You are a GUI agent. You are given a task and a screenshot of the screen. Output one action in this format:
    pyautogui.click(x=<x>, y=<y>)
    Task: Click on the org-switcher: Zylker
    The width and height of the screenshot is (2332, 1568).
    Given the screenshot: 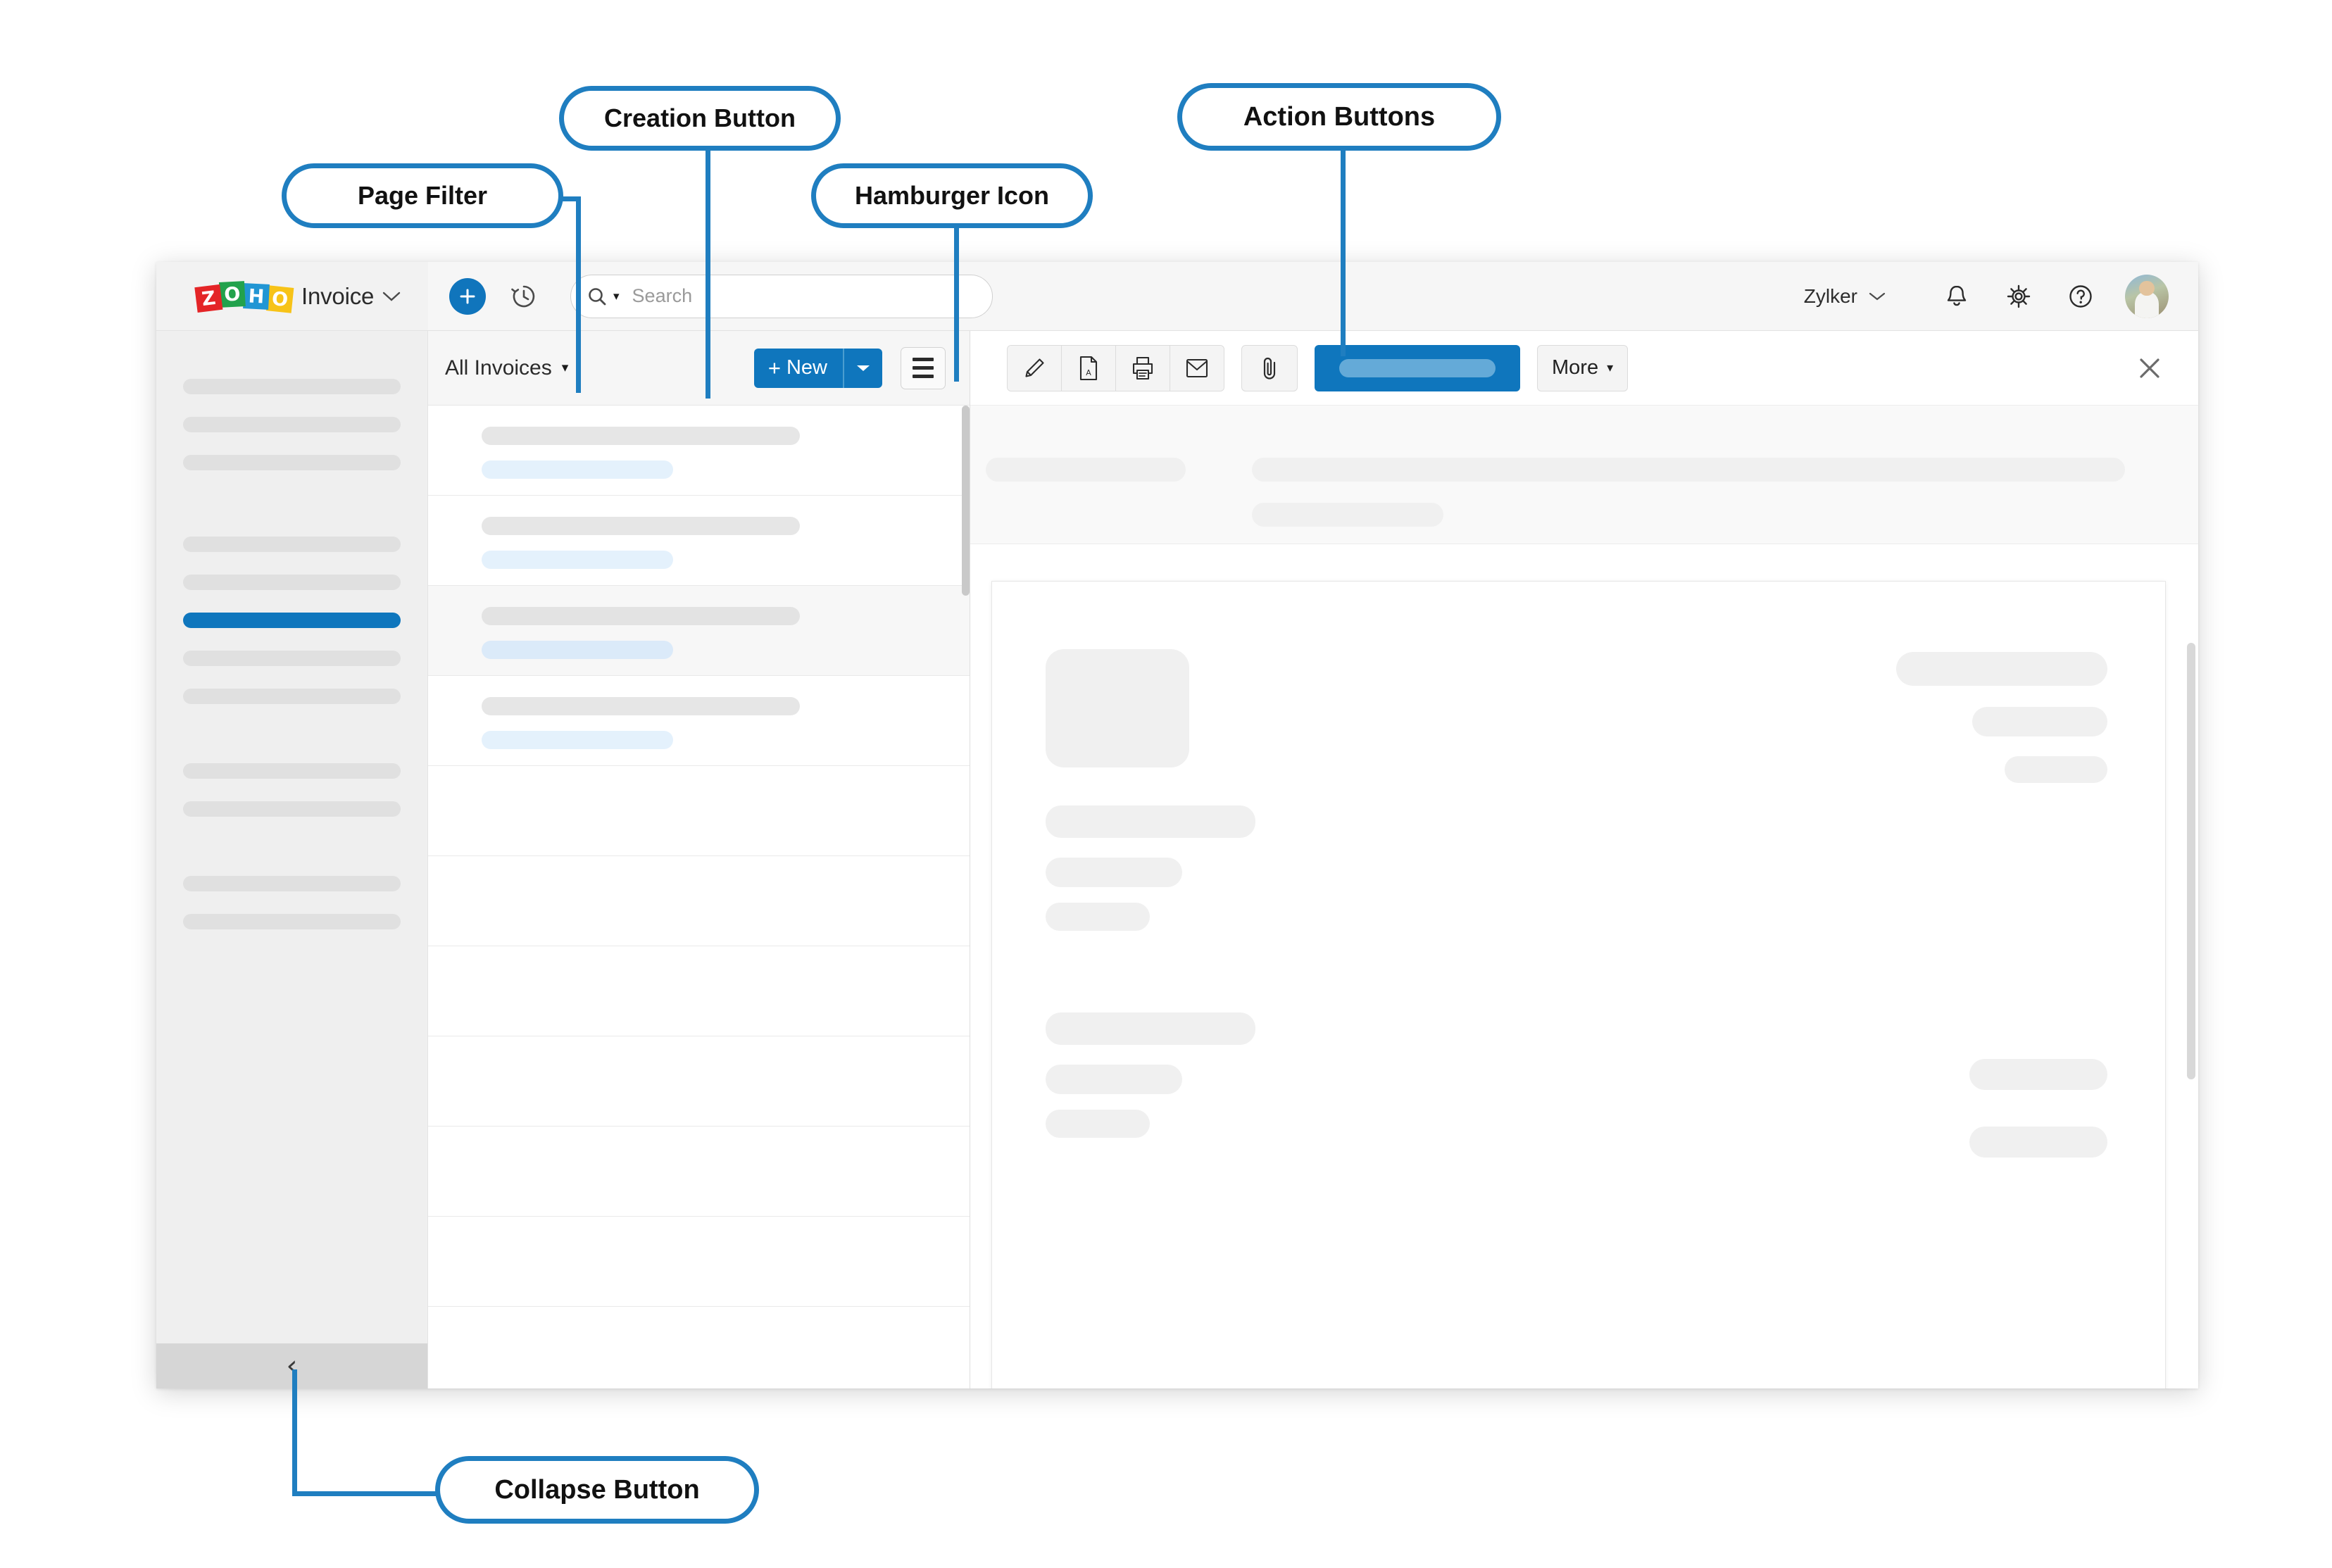 What is the action you would take?
    pyautogui.click(x=1845, y=296)
    